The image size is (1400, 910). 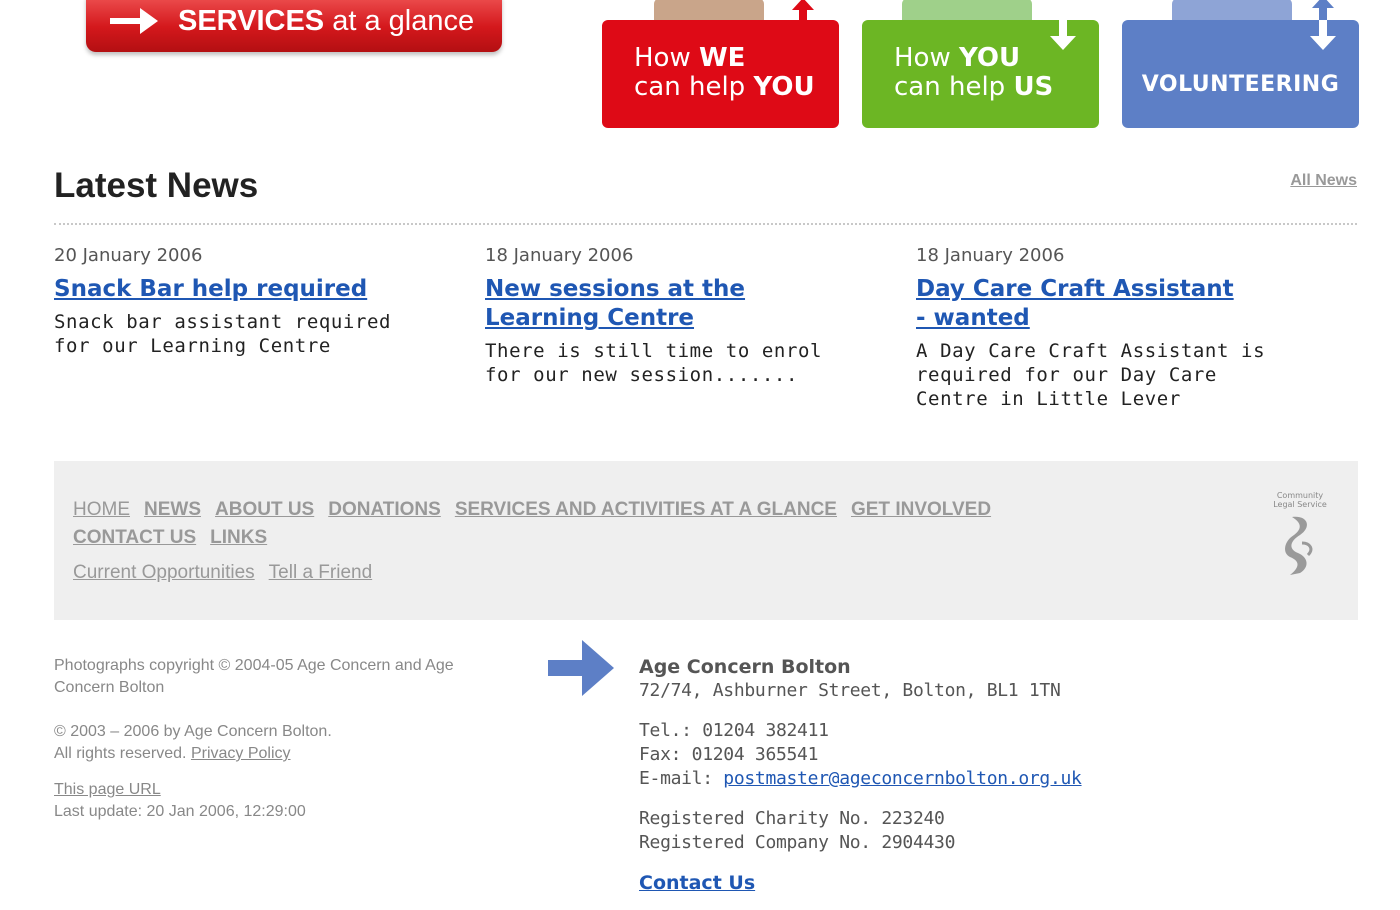 I want to click on footer-link-contact-us: CONTACT US, so click(x=134, y=538).